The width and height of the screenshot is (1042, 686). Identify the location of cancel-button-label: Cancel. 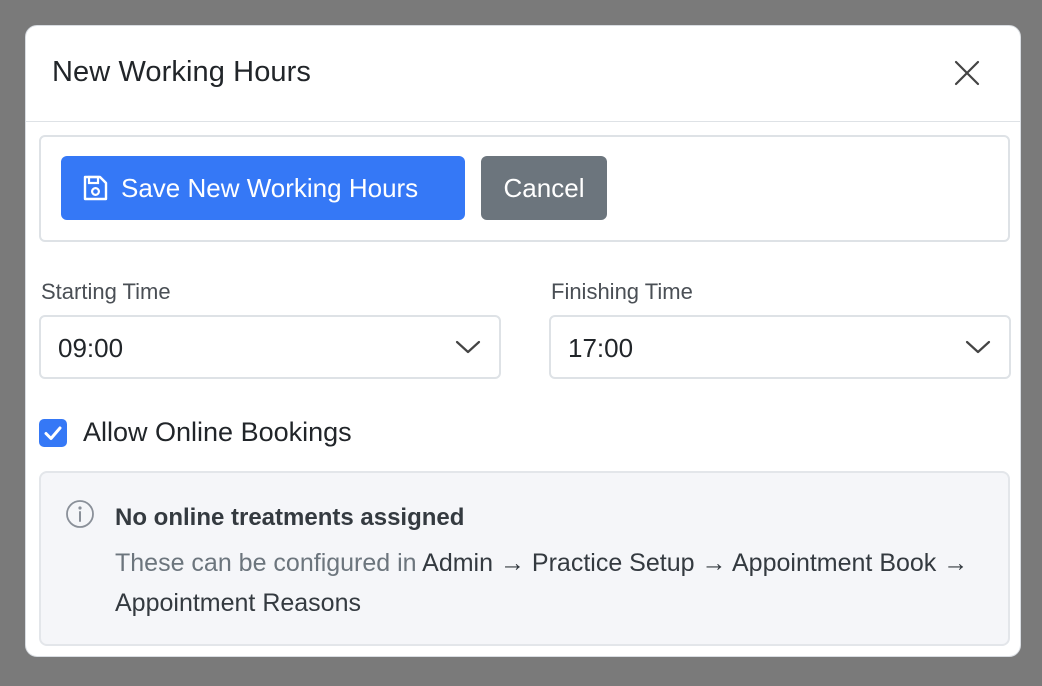
(544, 187).